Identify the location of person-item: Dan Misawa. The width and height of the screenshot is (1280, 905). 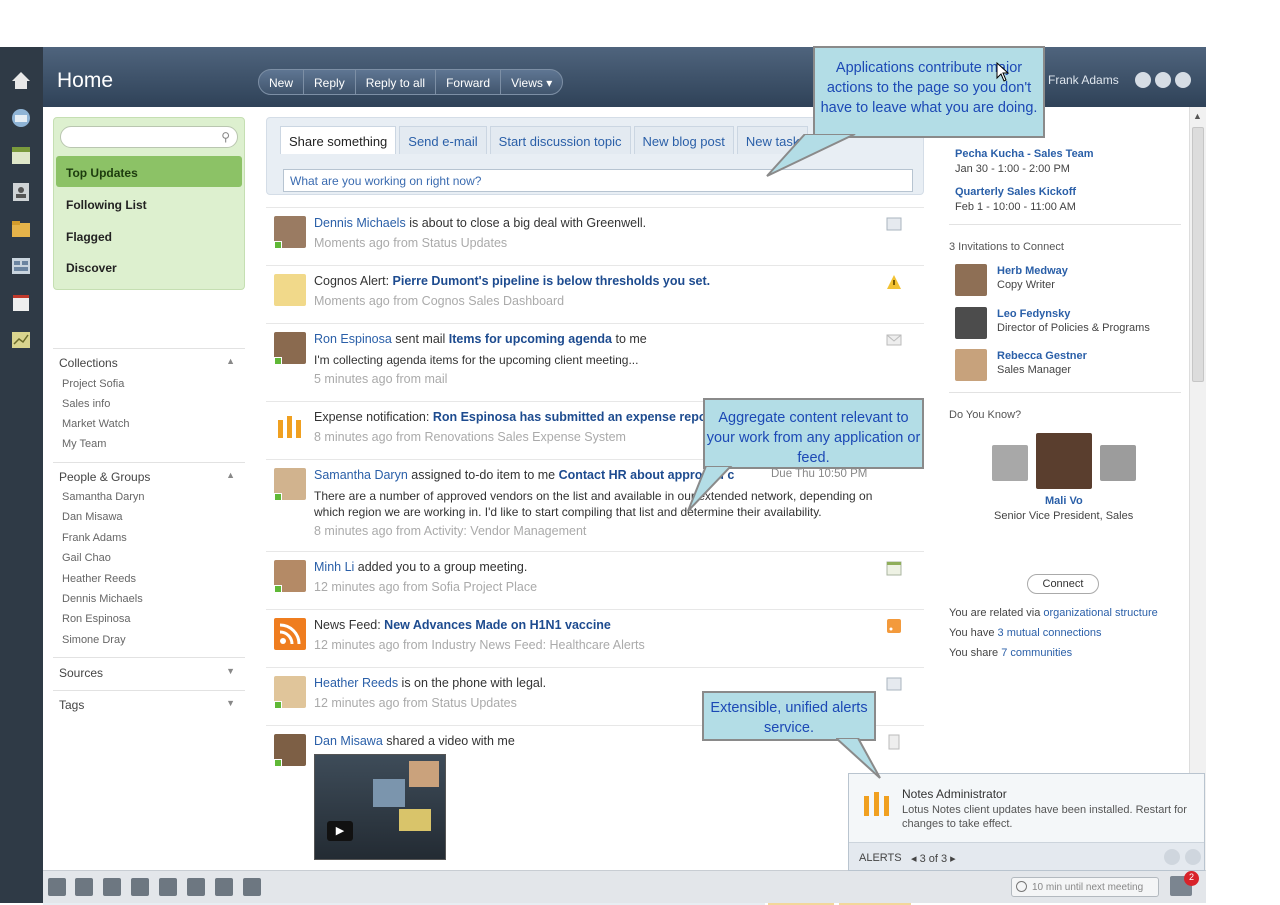
(92, 517).